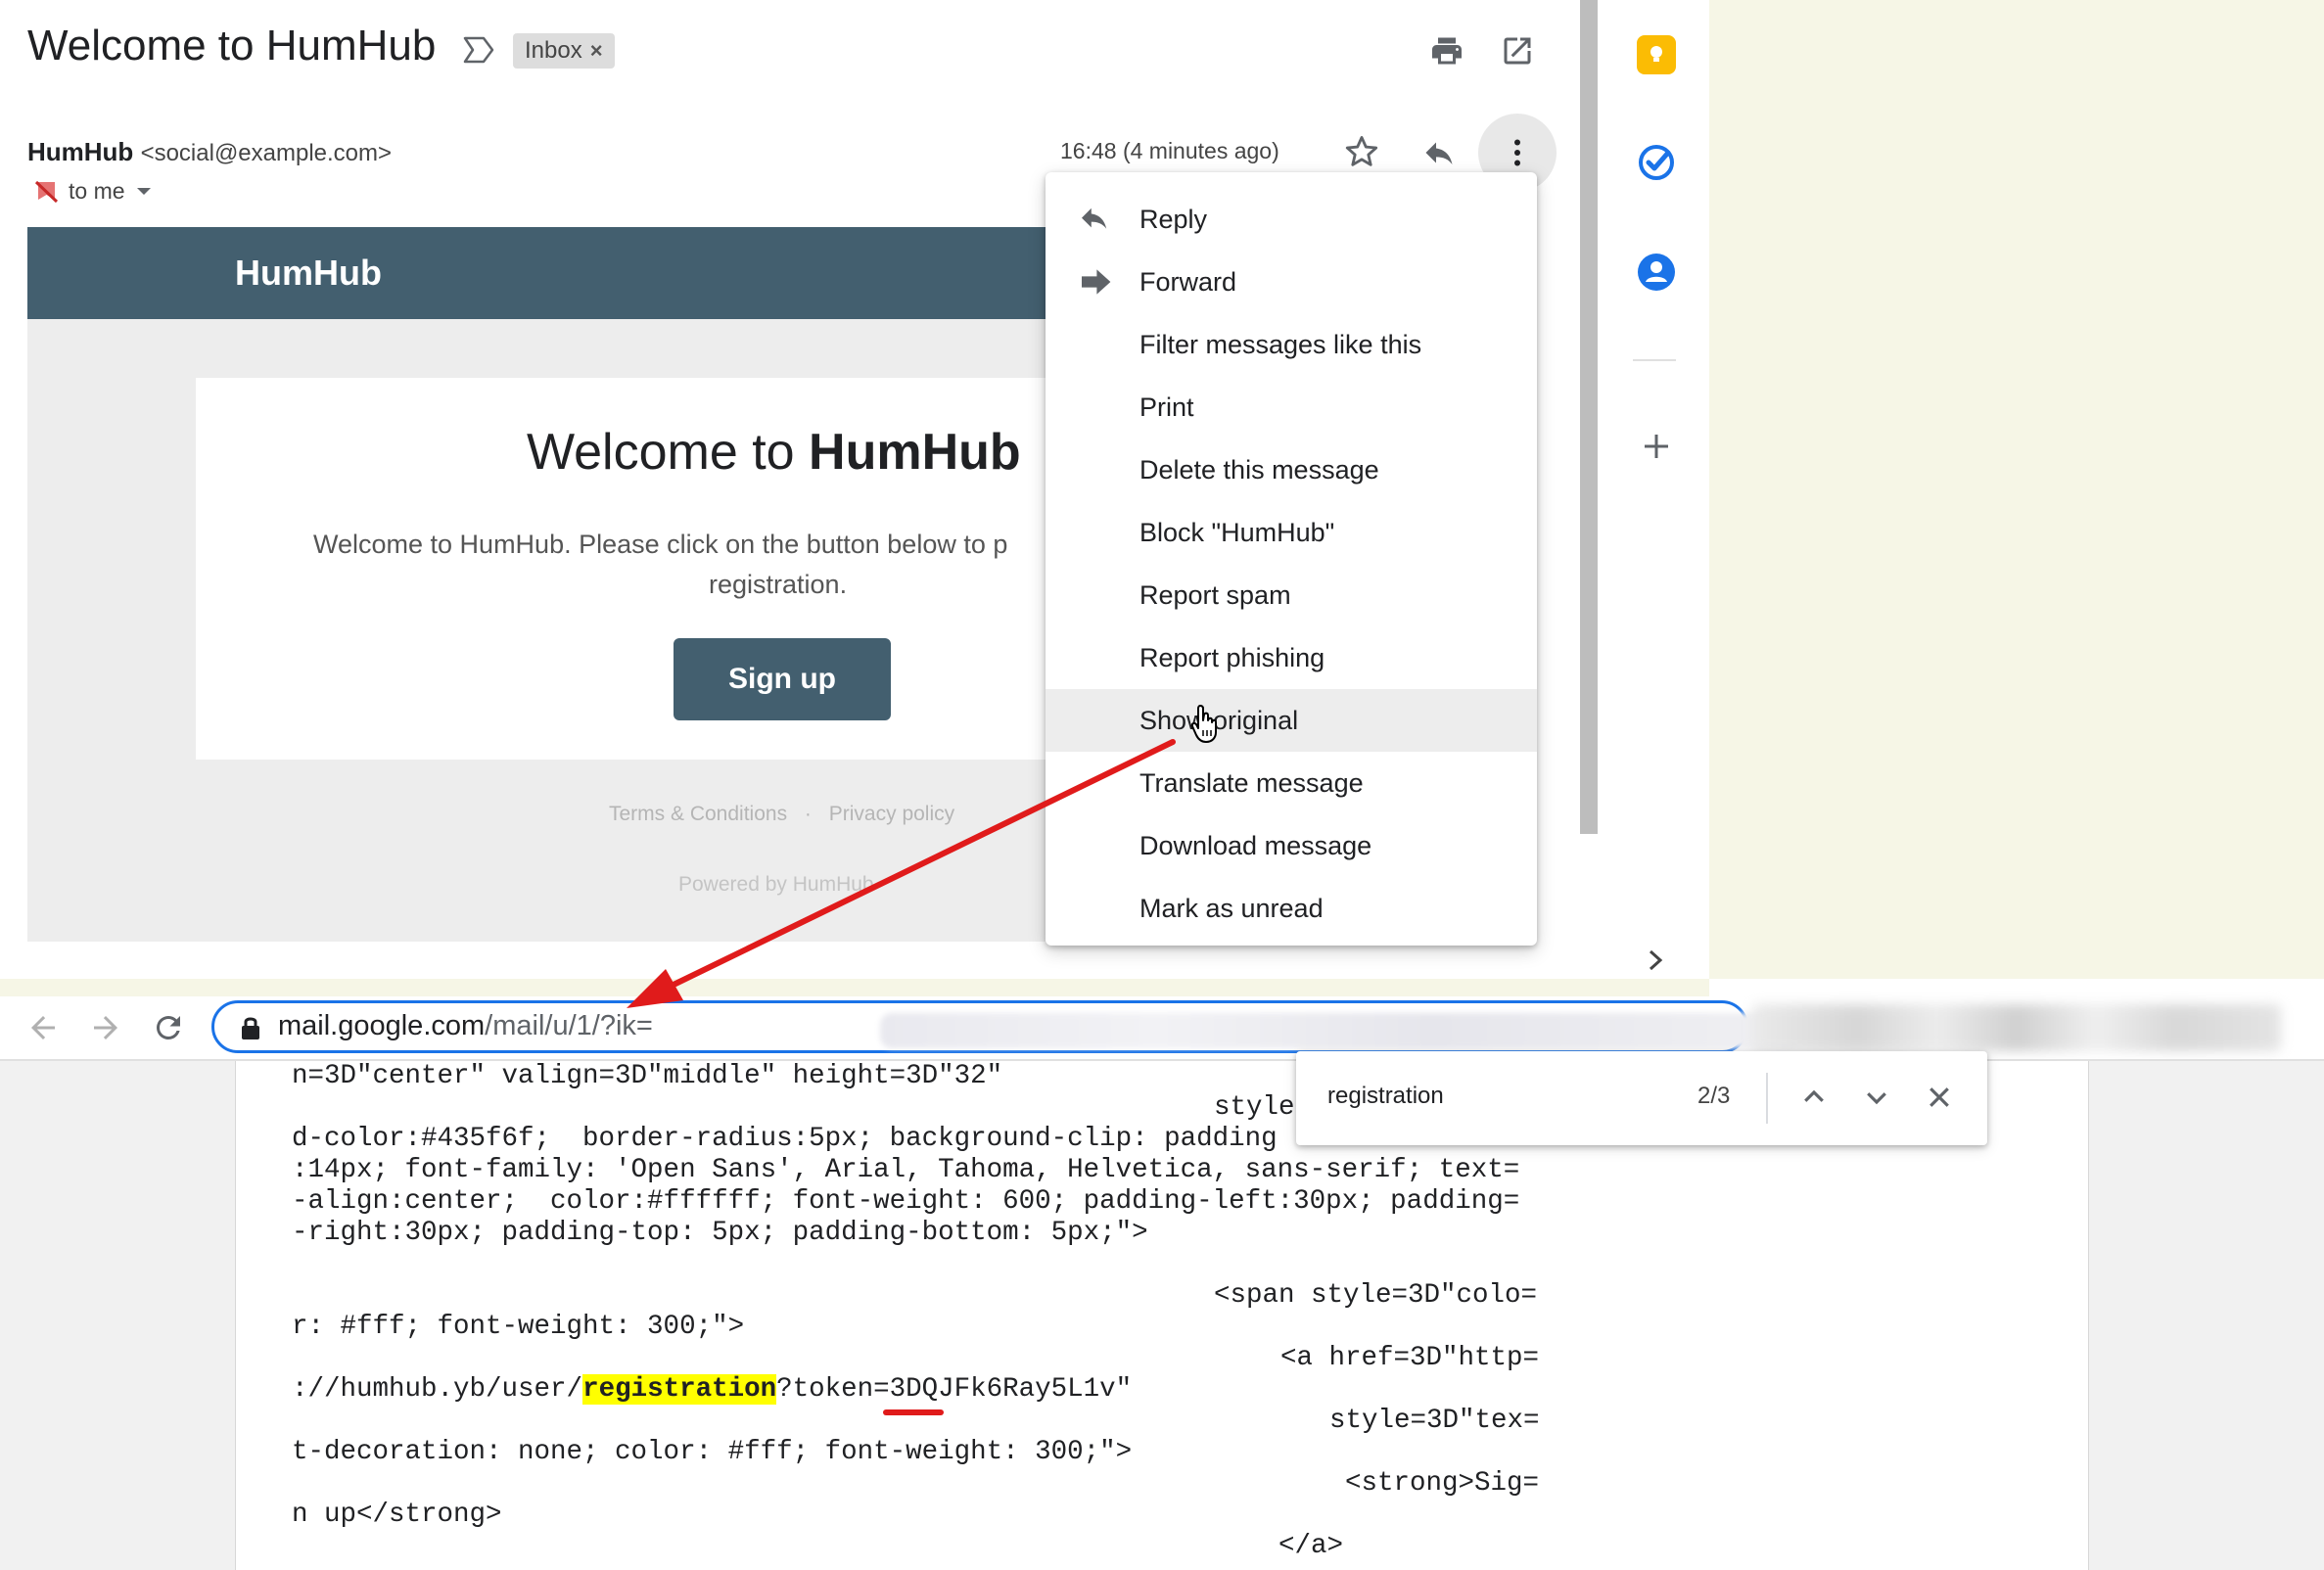  I want to click on lock-icon, so click(250, 1028).